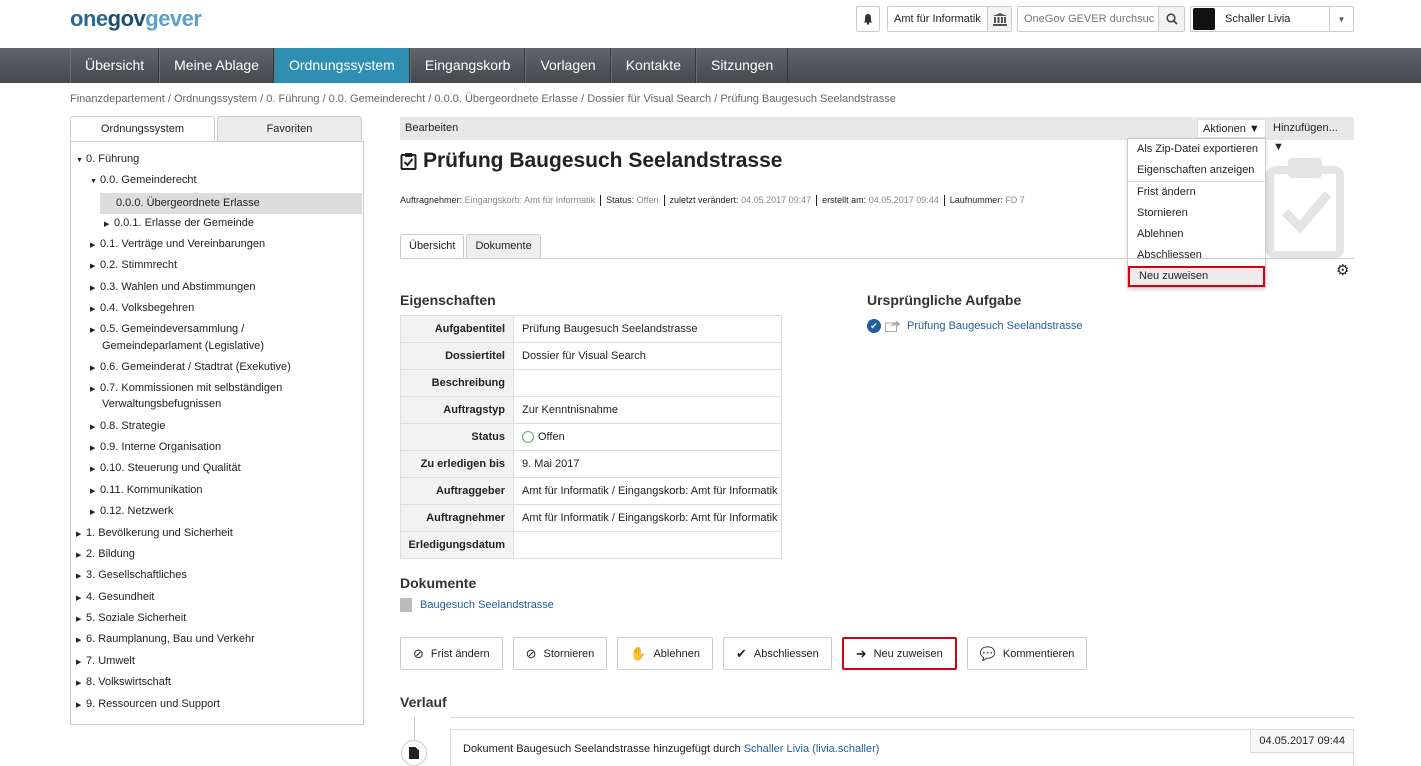  Describe the element at coordinates (995, 326) in the screenshot. I see `original-task-link: Prüfung Baugesuch Seelandstrasse` at that location.